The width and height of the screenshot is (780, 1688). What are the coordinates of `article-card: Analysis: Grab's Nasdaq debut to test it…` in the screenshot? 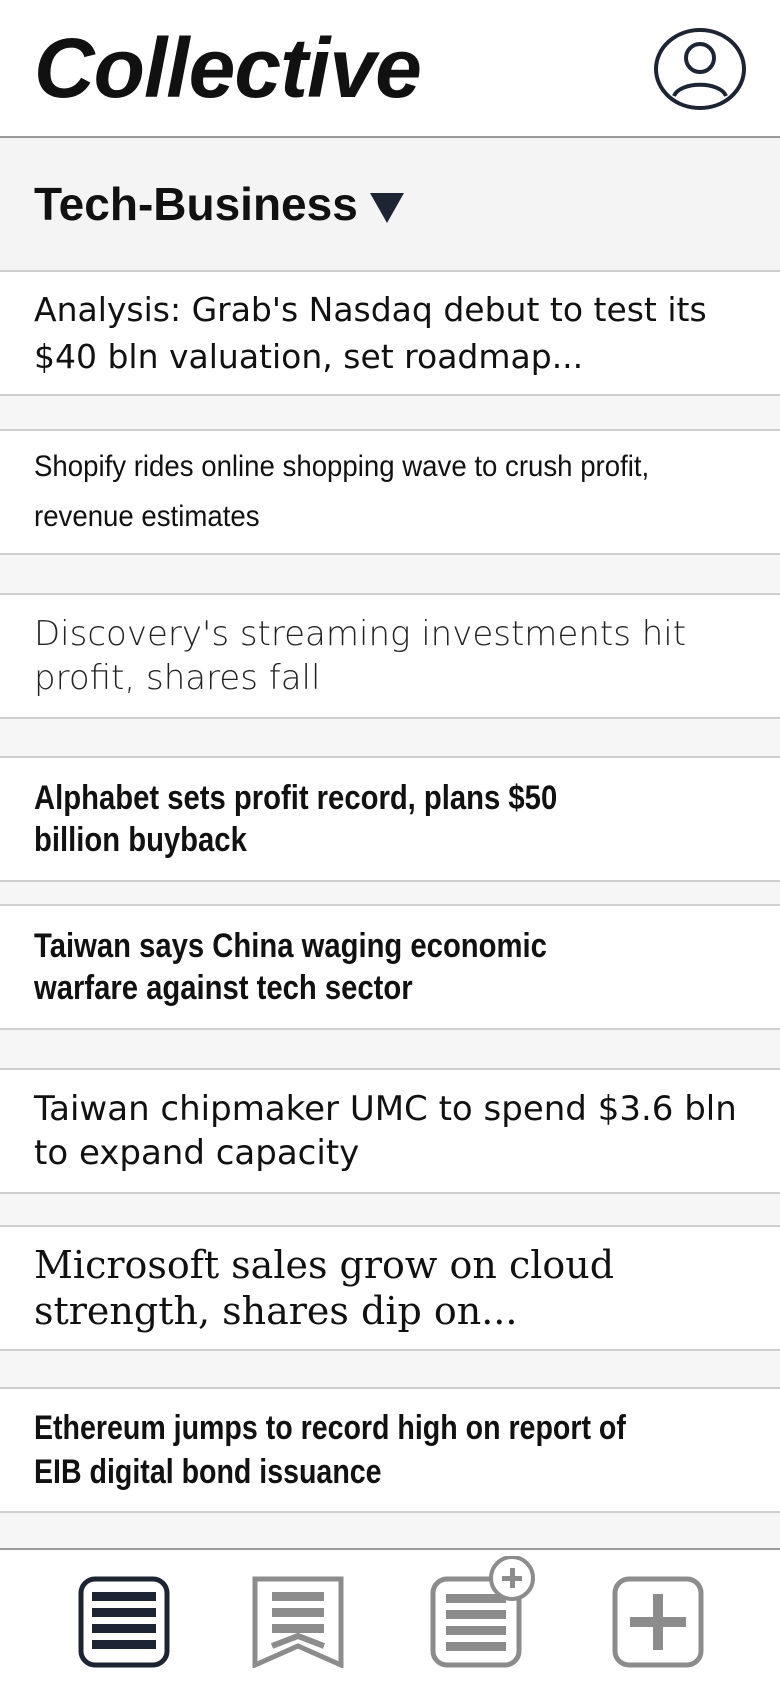 It's located at (390, 333).